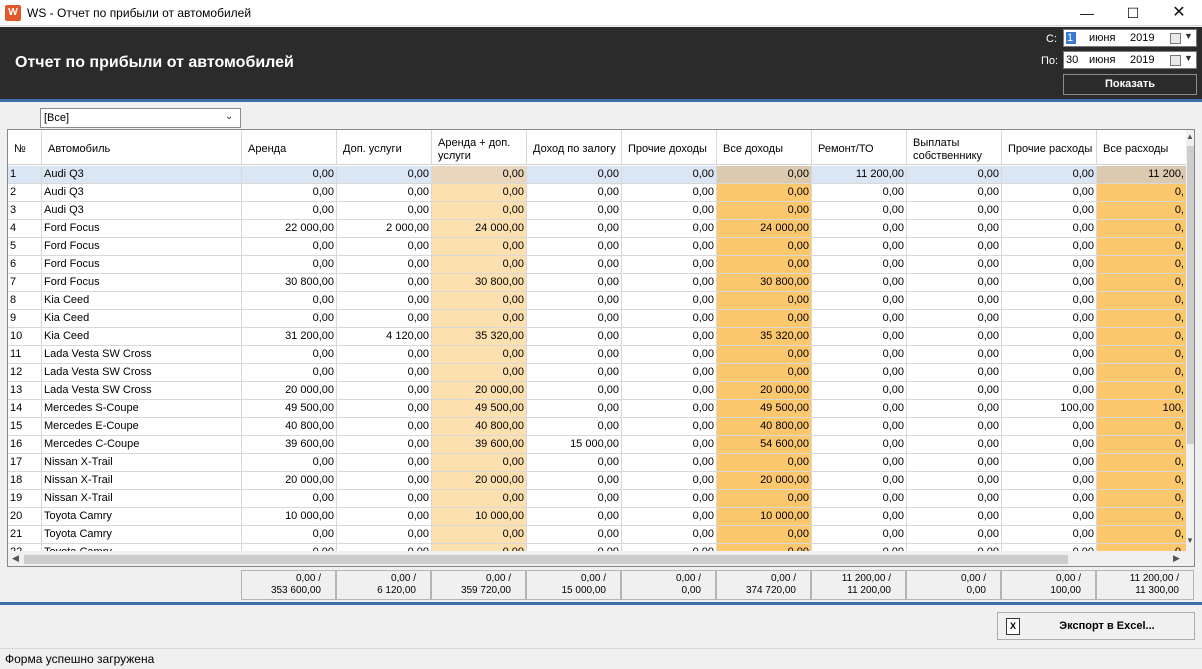 The height and width of the screenshot is (669, 1202). I want to click on vertical-scroll-thumb, so click(1190, 295).